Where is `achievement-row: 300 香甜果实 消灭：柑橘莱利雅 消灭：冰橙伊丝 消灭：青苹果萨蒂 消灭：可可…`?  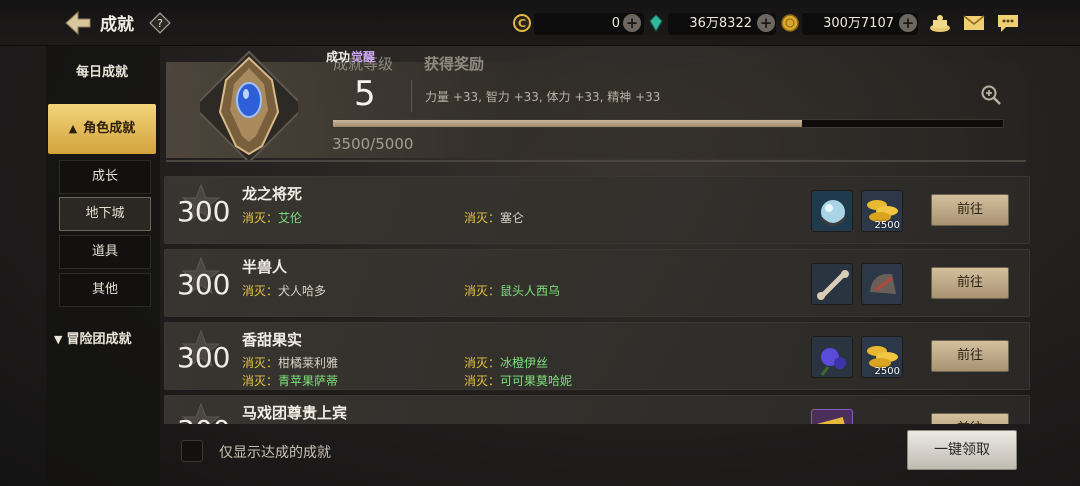
achievement-row: 300 香甜果实 消灭：柑橘莱利雅 消灭：冰橙伊丝 消灭：青苹果萨蒂 消灭：可可… is located at coordinates (597, 356).